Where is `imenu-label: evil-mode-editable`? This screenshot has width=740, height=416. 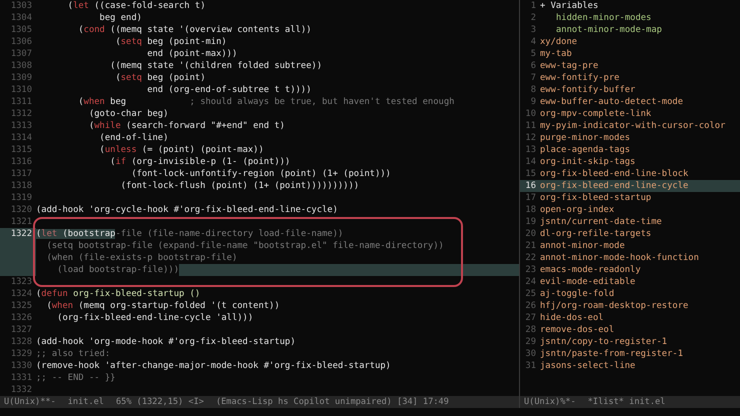 imenu-label: evil-mode-editable is located at coordinates (588, 282).